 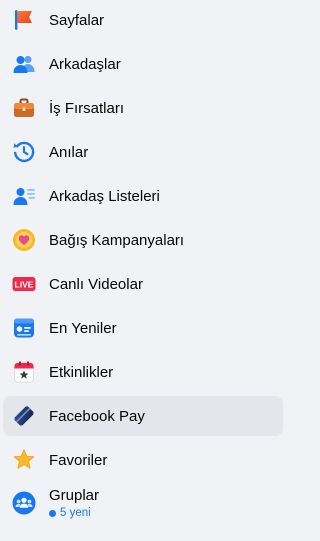 What do you see at coordinates (85, 64) in the screenshot?
I see `menu-item-label: Arkadaşlar` at bounding box center [85, 64].